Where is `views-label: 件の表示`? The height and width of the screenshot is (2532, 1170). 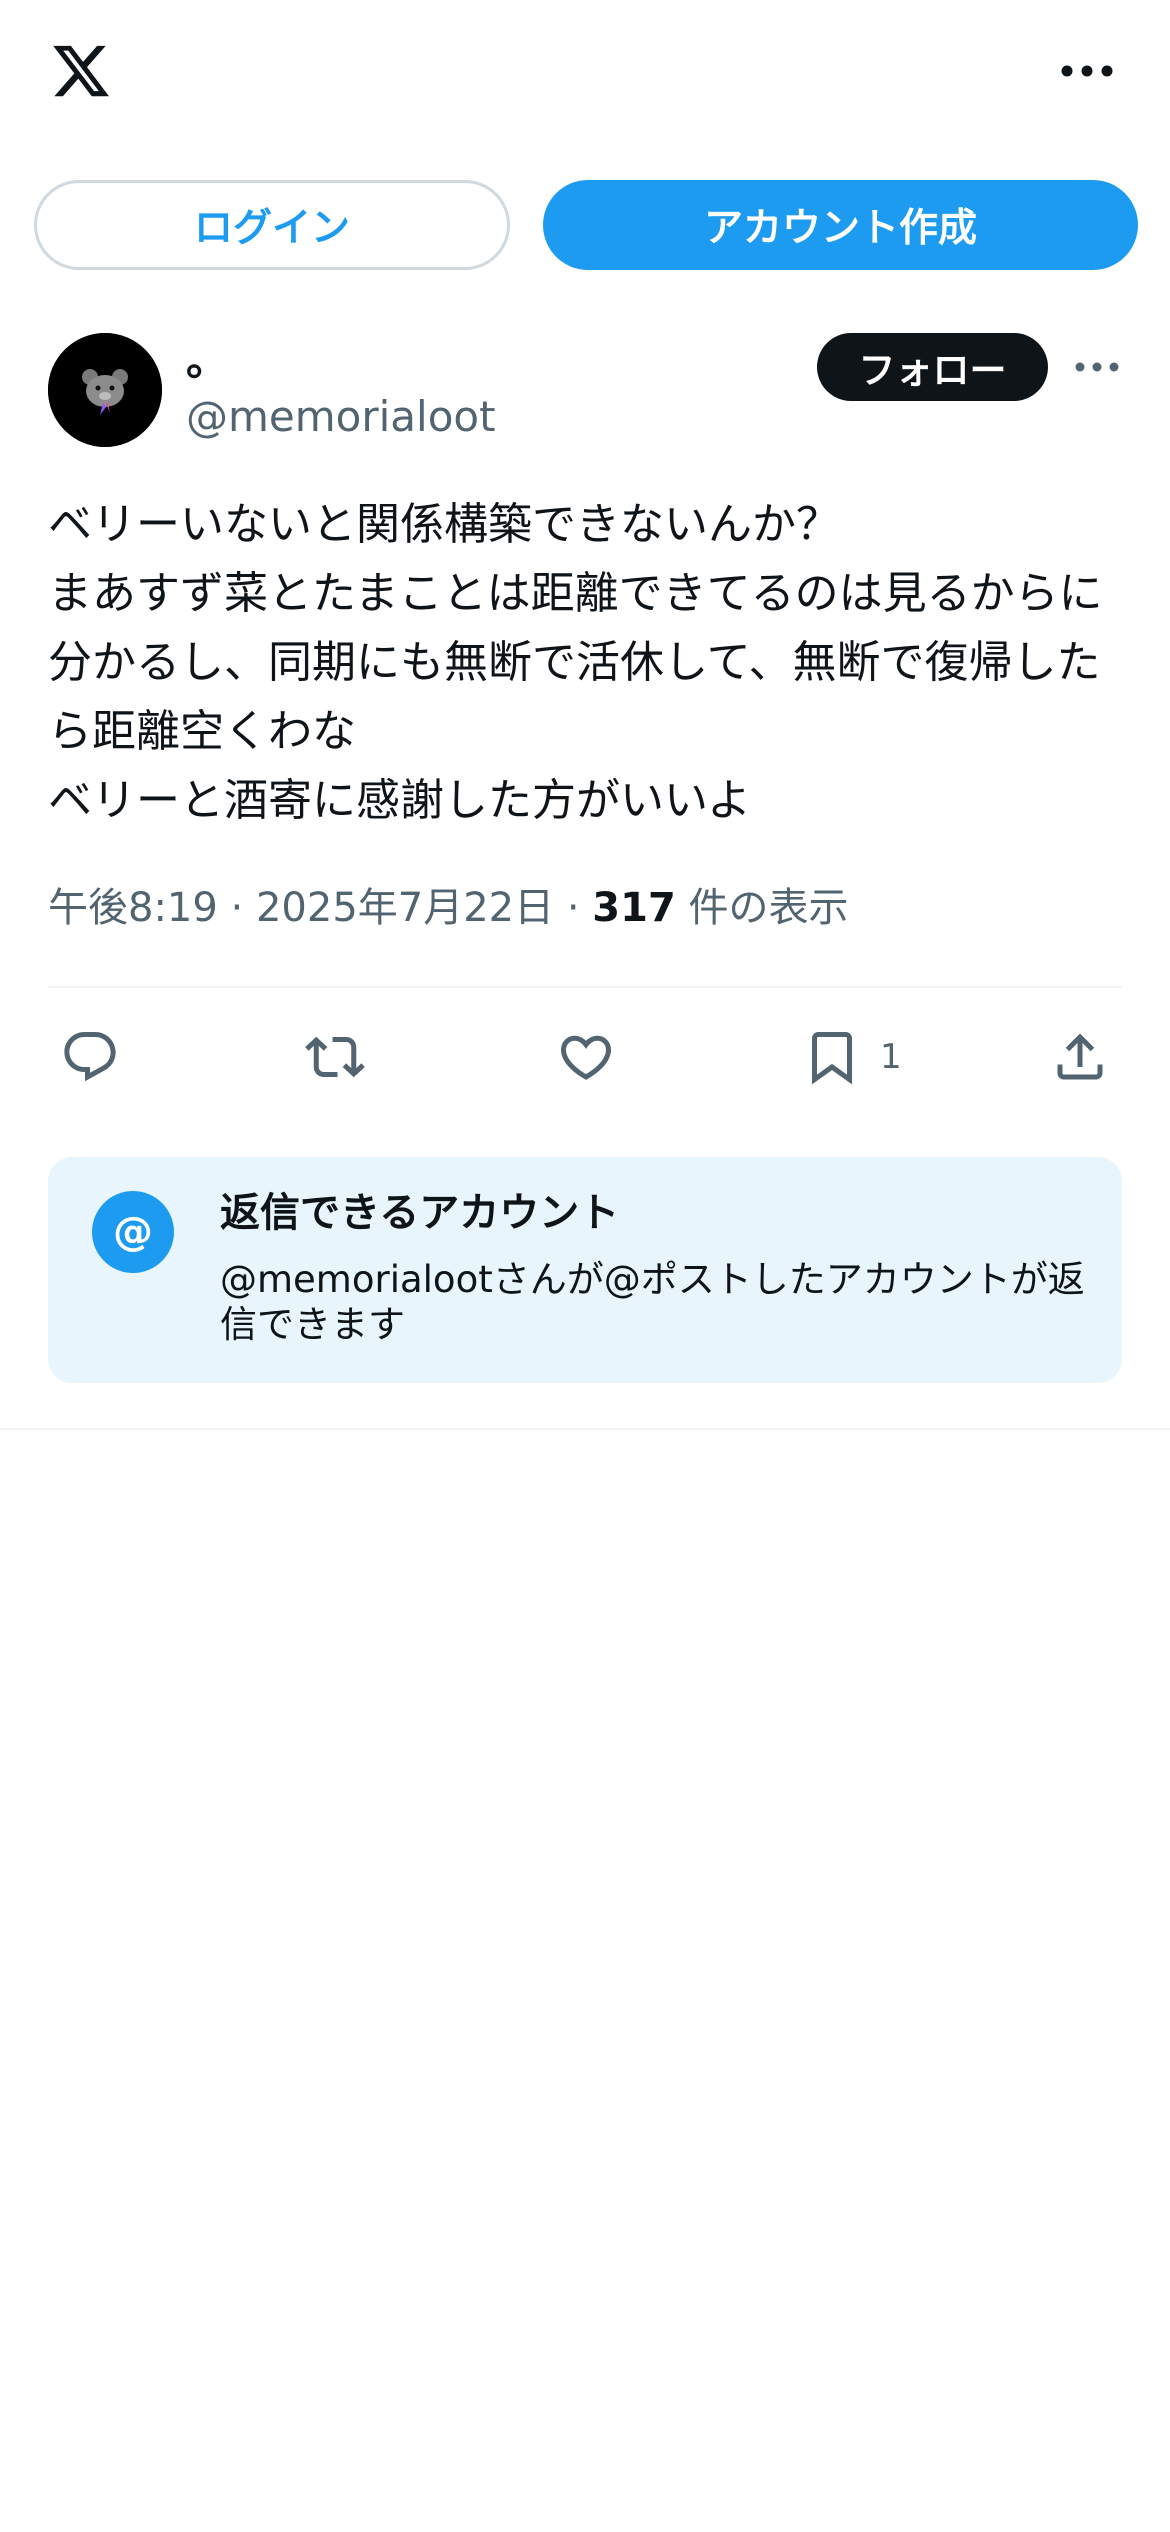 views-label: 件の表示 is located at coordinates (768, 908).